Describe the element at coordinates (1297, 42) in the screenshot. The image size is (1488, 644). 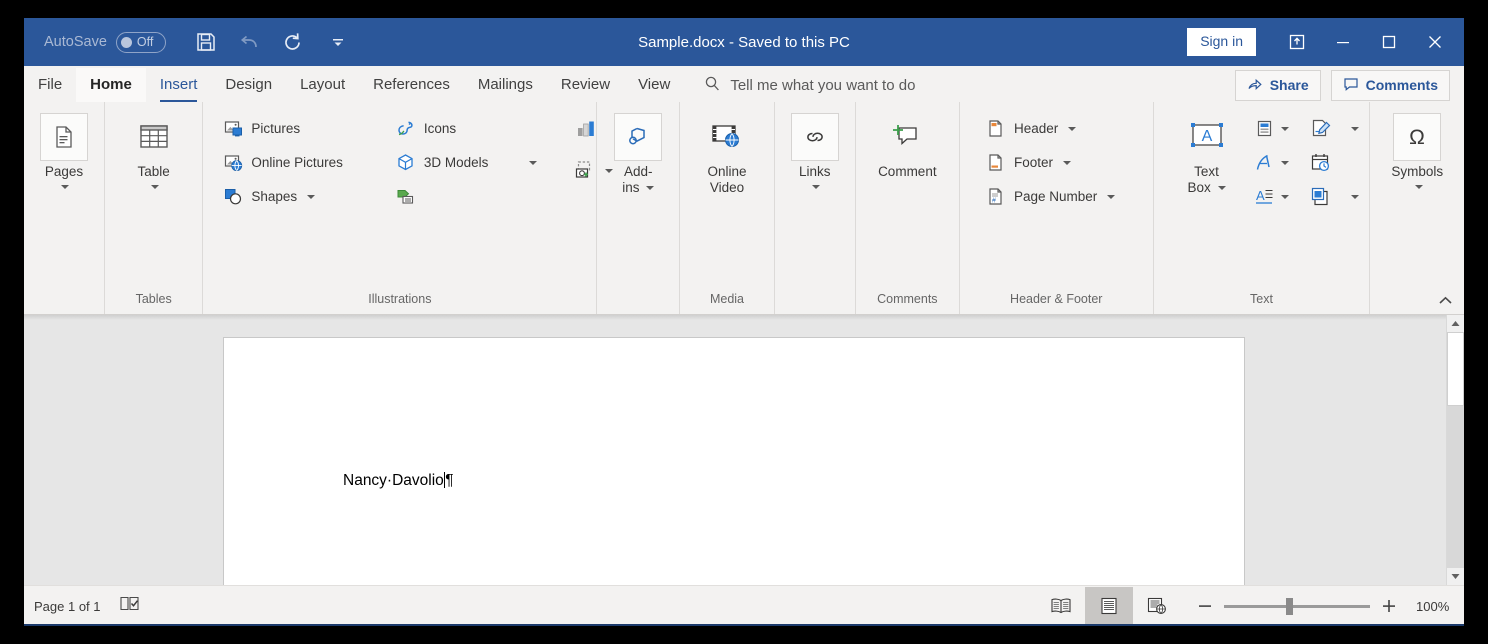
I see `ribbon-display-options-icon` at that location.